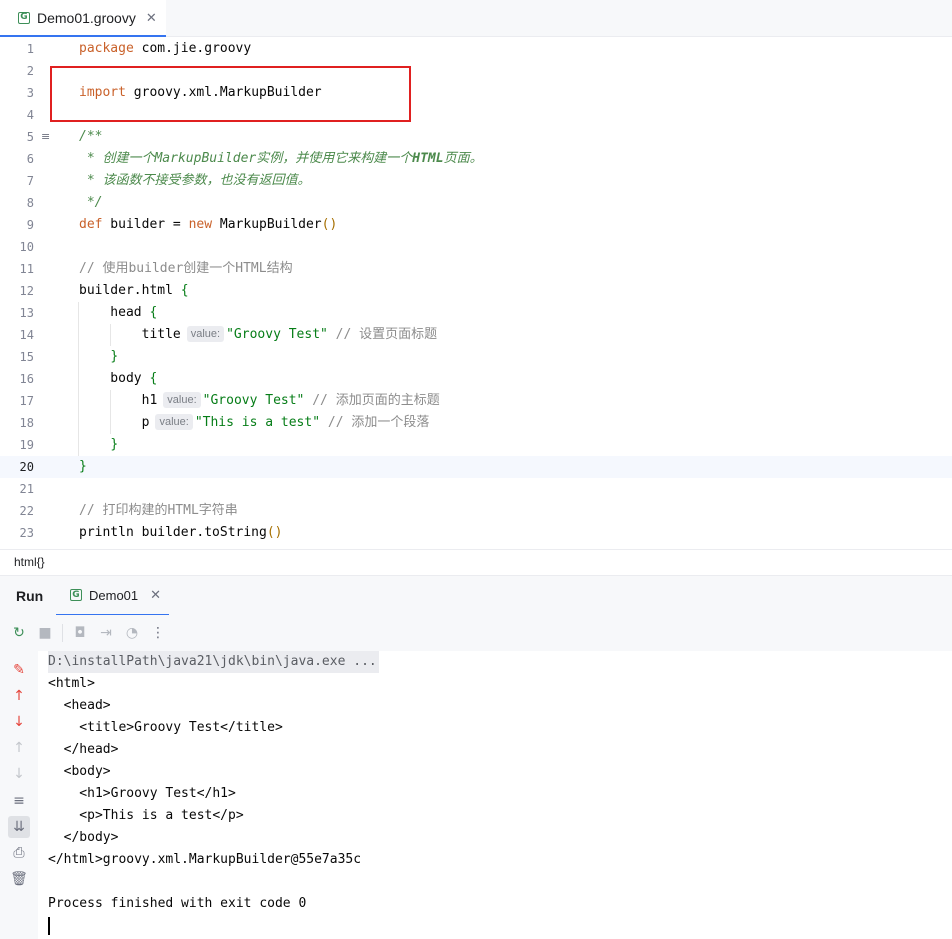 This screenshot has width=952, height=939. I want to click on console-output-line: Process finished with exit code 0, so click(177, 903).